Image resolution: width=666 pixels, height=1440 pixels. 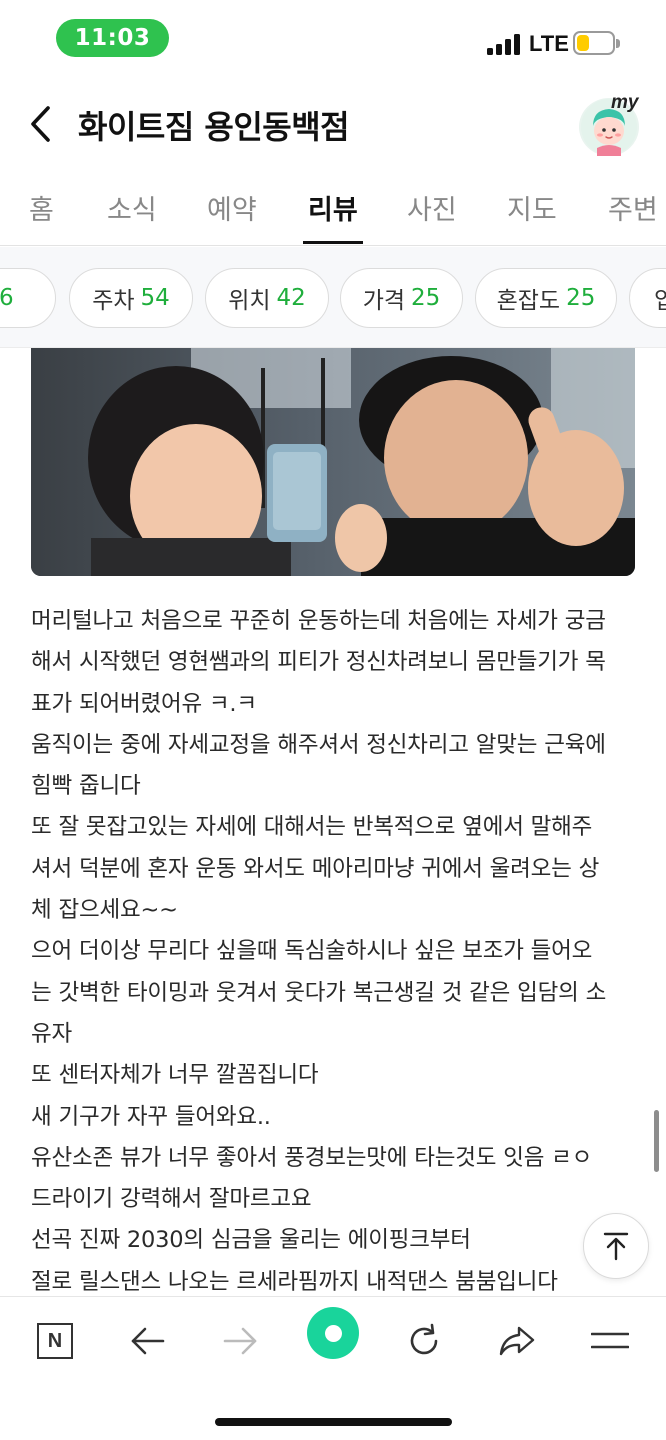 I want to click on chip-label: 위치, so click(x=249, y=301).